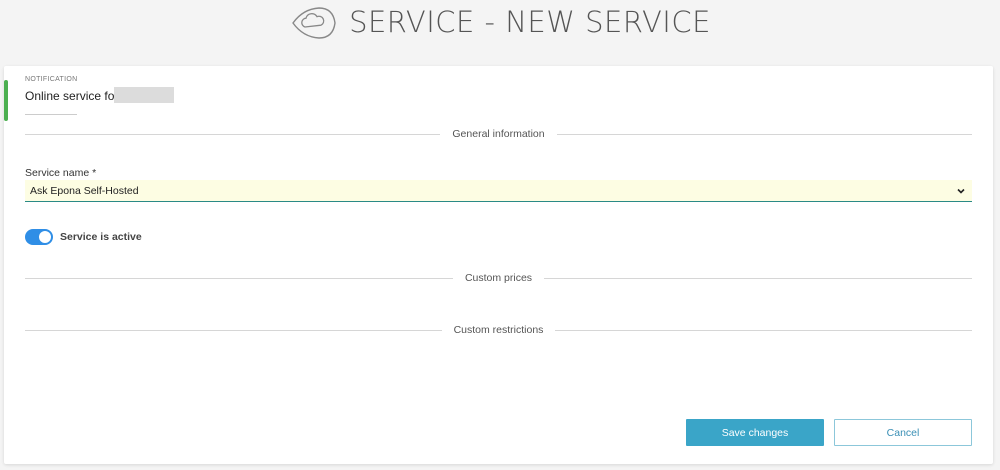 This screenshot has width=1000, height=470. I want to click on page-title: SERVICE - NEW SERVICE, so click(530, 22).